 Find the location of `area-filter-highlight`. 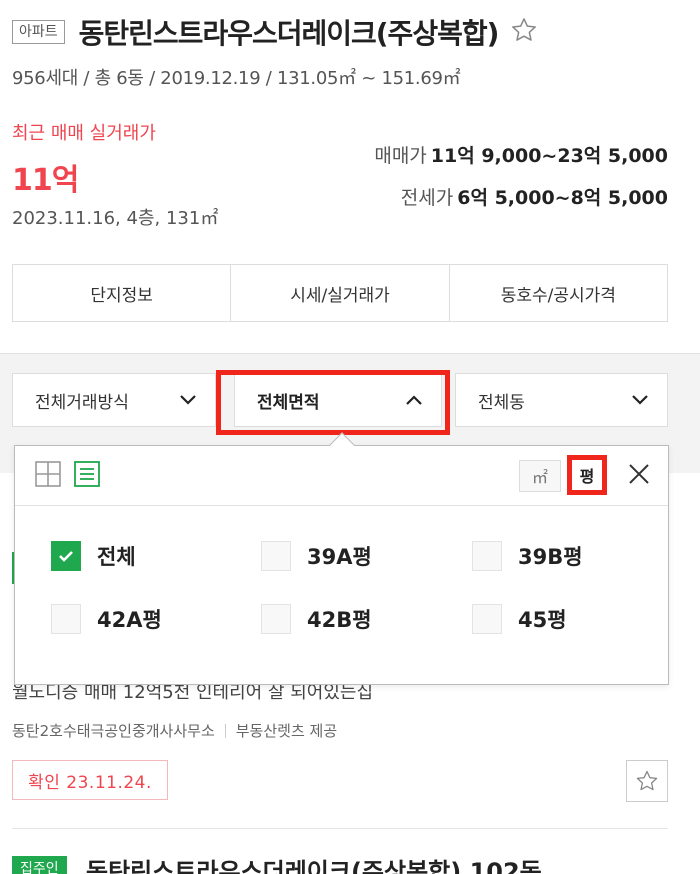

area-filter-highlight is located at coordinates (333, 402).